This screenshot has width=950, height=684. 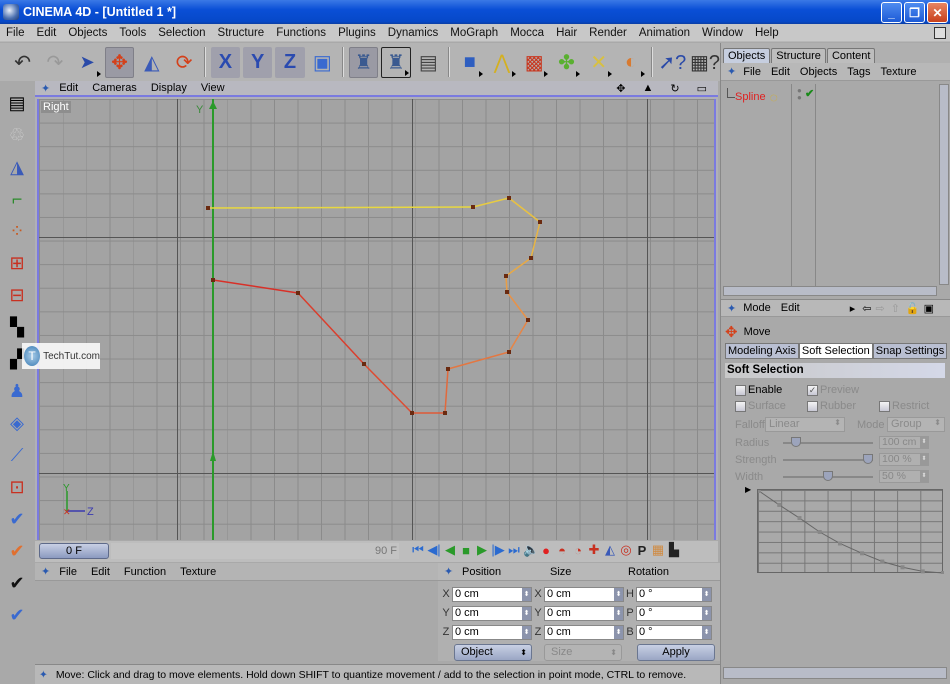 I want to click on cube-primitive-icon: ■, so click(x=469, y=62).